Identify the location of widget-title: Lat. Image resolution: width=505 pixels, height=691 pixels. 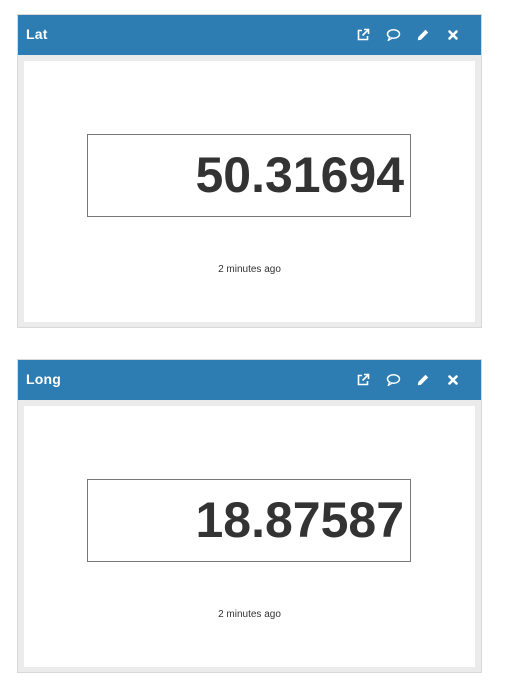
(37, 34).